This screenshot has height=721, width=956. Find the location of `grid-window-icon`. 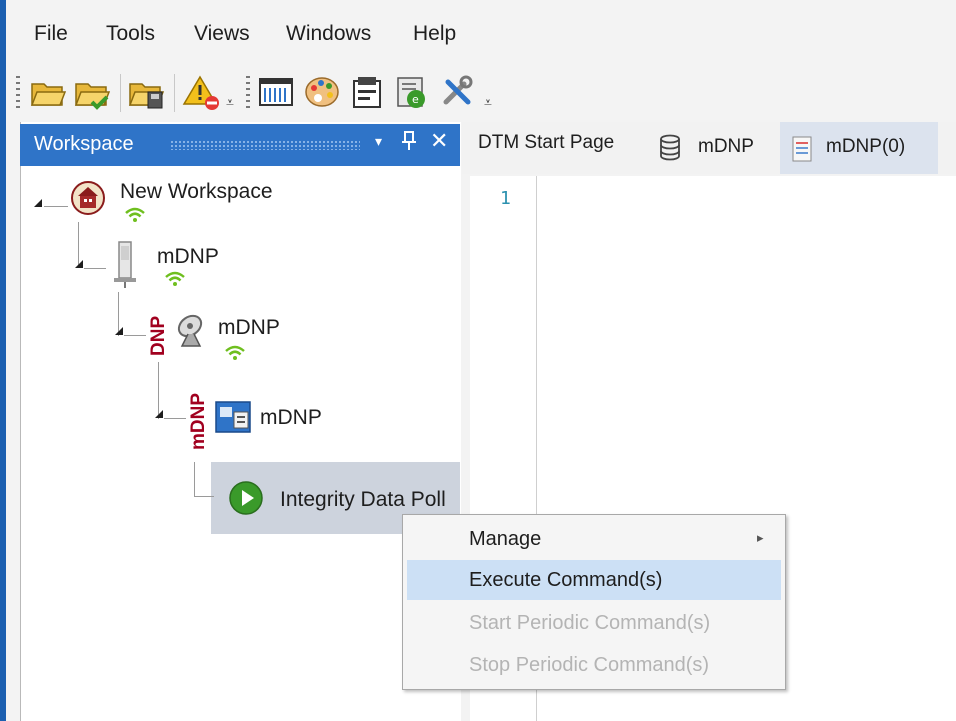

grid-window-icon is located at coordinates (276, 92).